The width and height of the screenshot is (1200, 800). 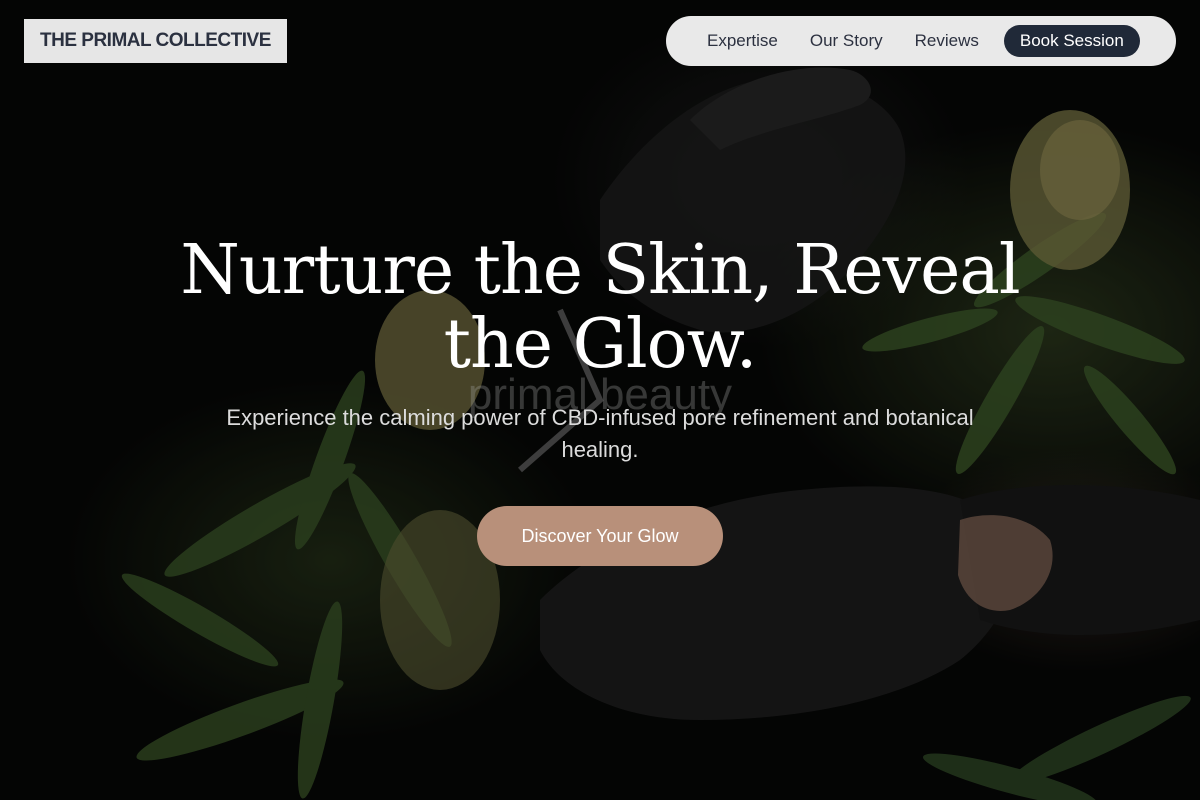 I want to click on discover-your-glow-button: Discover Your Glow, so click(x=600, y=536).